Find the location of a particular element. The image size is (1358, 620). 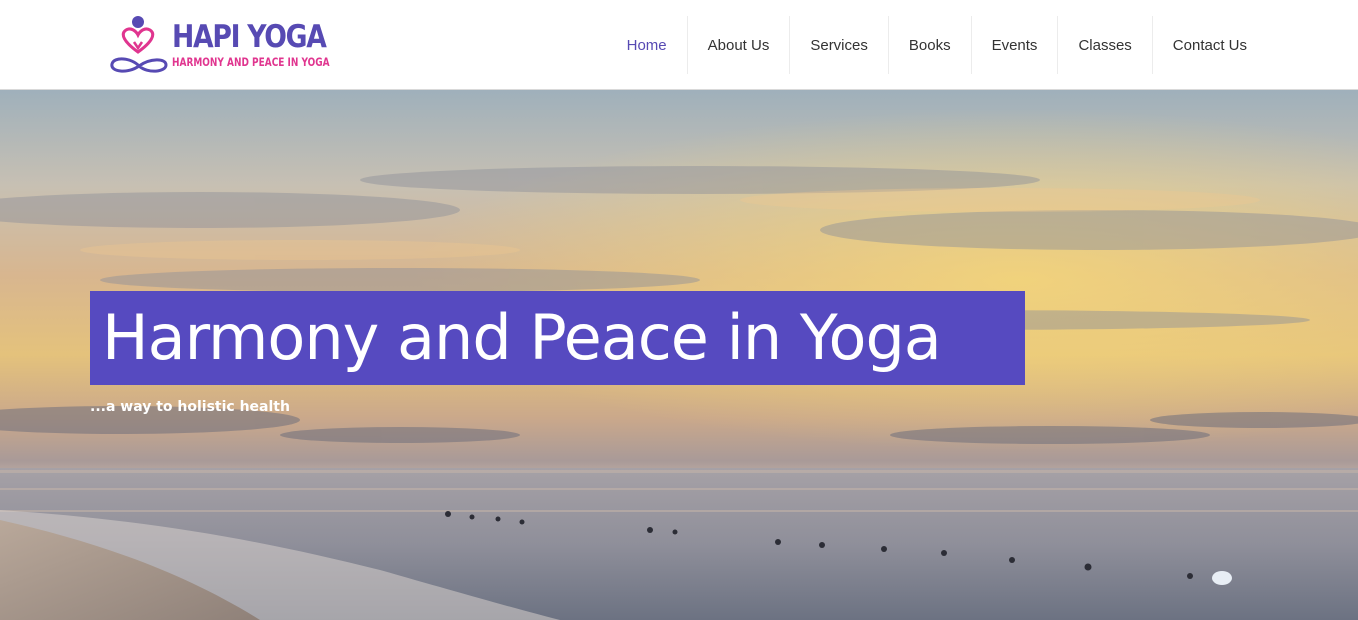

nav-item-events: Events is located at coordinates (1014, 45).